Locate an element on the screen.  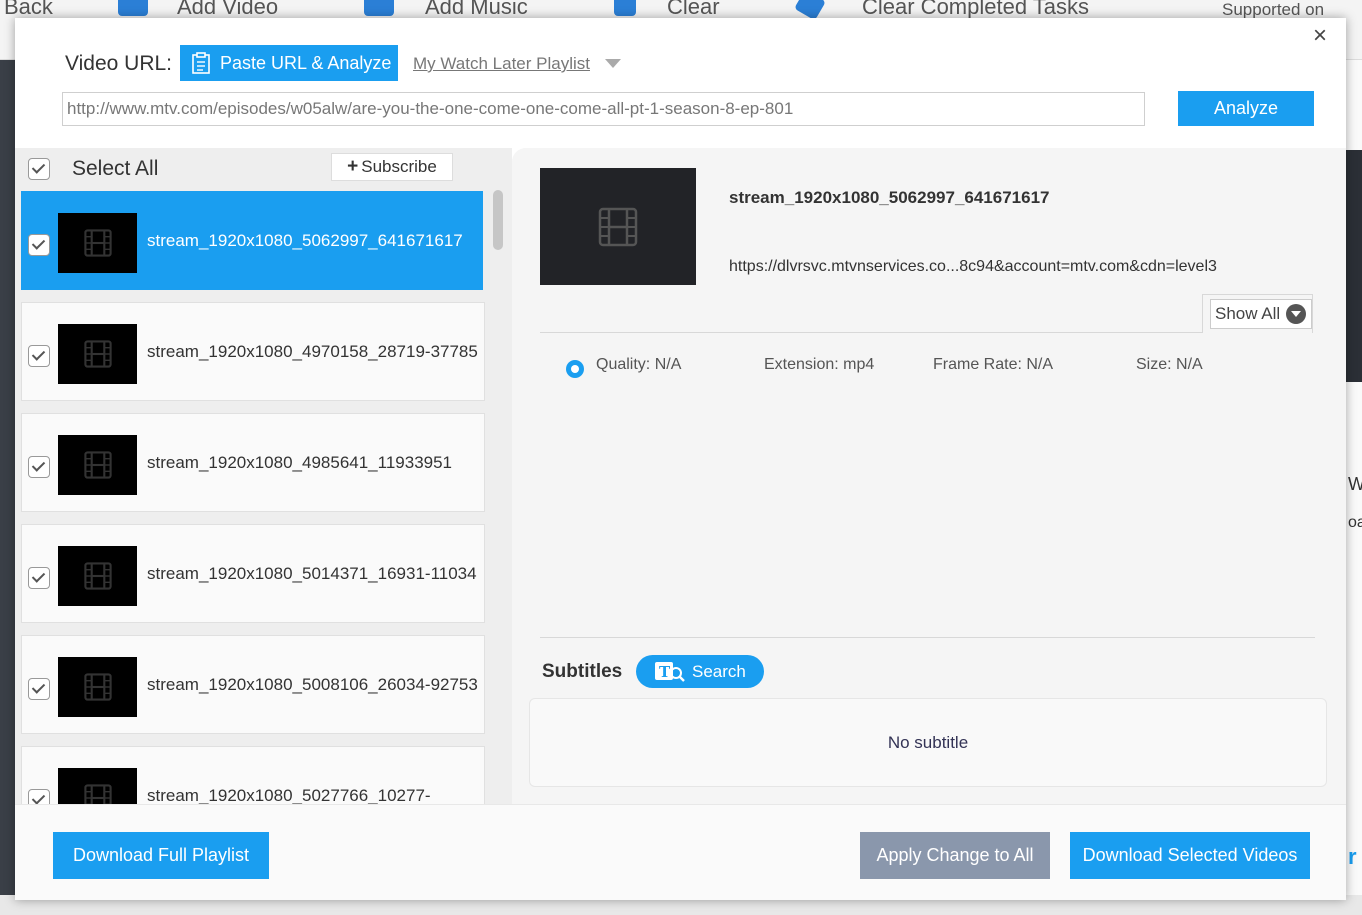
video-list-item-title: stream_1920x1080_5014371_16931-11034 is located at coordinates (312, 573).